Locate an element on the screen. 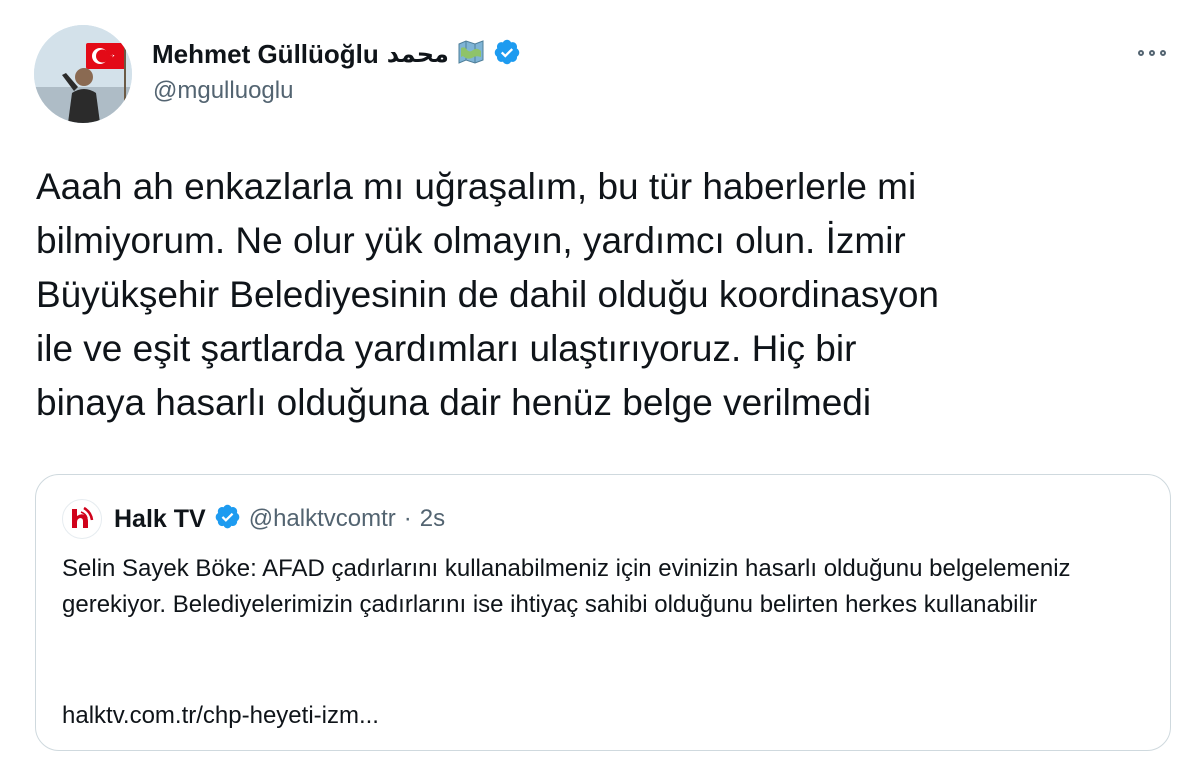 Image resolution: width=1200 pixels, height=757 pixels. author-handle: @mgulluoglu is located at coordinates (223, 91).